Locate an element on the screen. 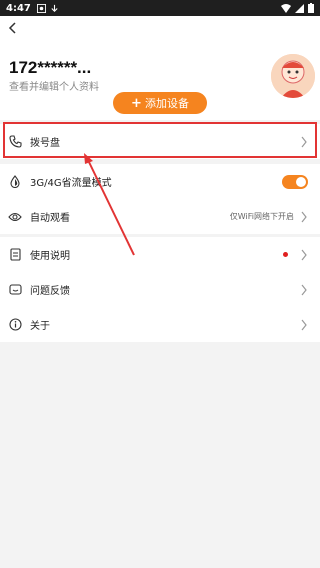 Image resolution: width=320 pixels, height=568 pixels. notification-icon is located at coordinates (41, 8).